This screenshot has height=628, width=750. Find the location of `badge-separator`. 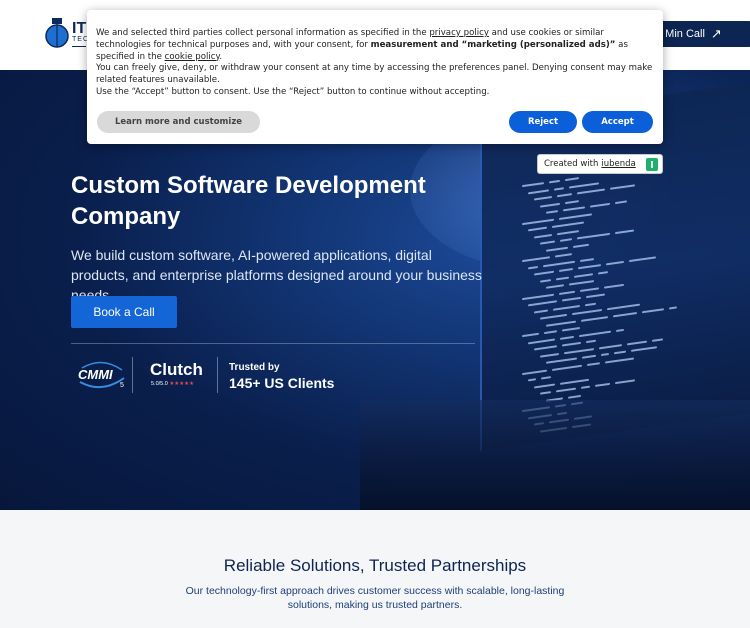

badge-separator is located at coordinates (217, 375).